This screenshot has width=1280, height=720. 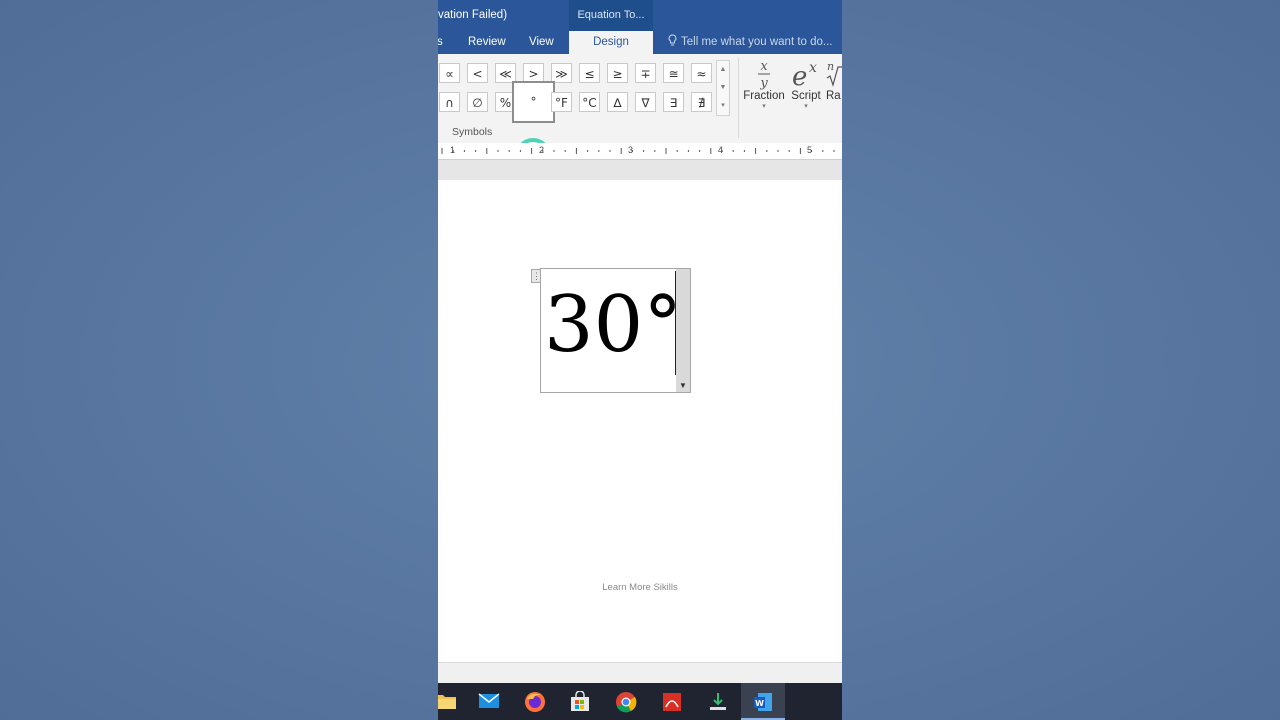 I want to click on horizontal-ruler: 1 2 3 4 5, so click(x=640, y=151).